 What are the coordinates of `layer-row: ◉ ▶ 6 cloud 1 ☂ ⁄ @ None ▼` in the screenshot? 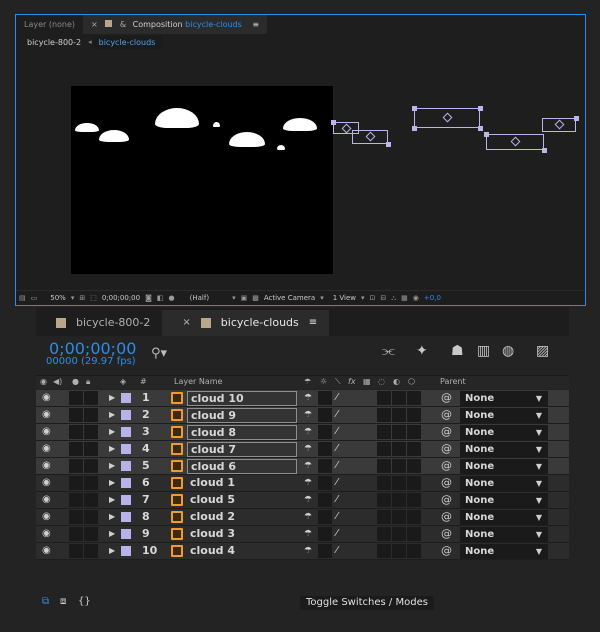 It's located at (302, 483).